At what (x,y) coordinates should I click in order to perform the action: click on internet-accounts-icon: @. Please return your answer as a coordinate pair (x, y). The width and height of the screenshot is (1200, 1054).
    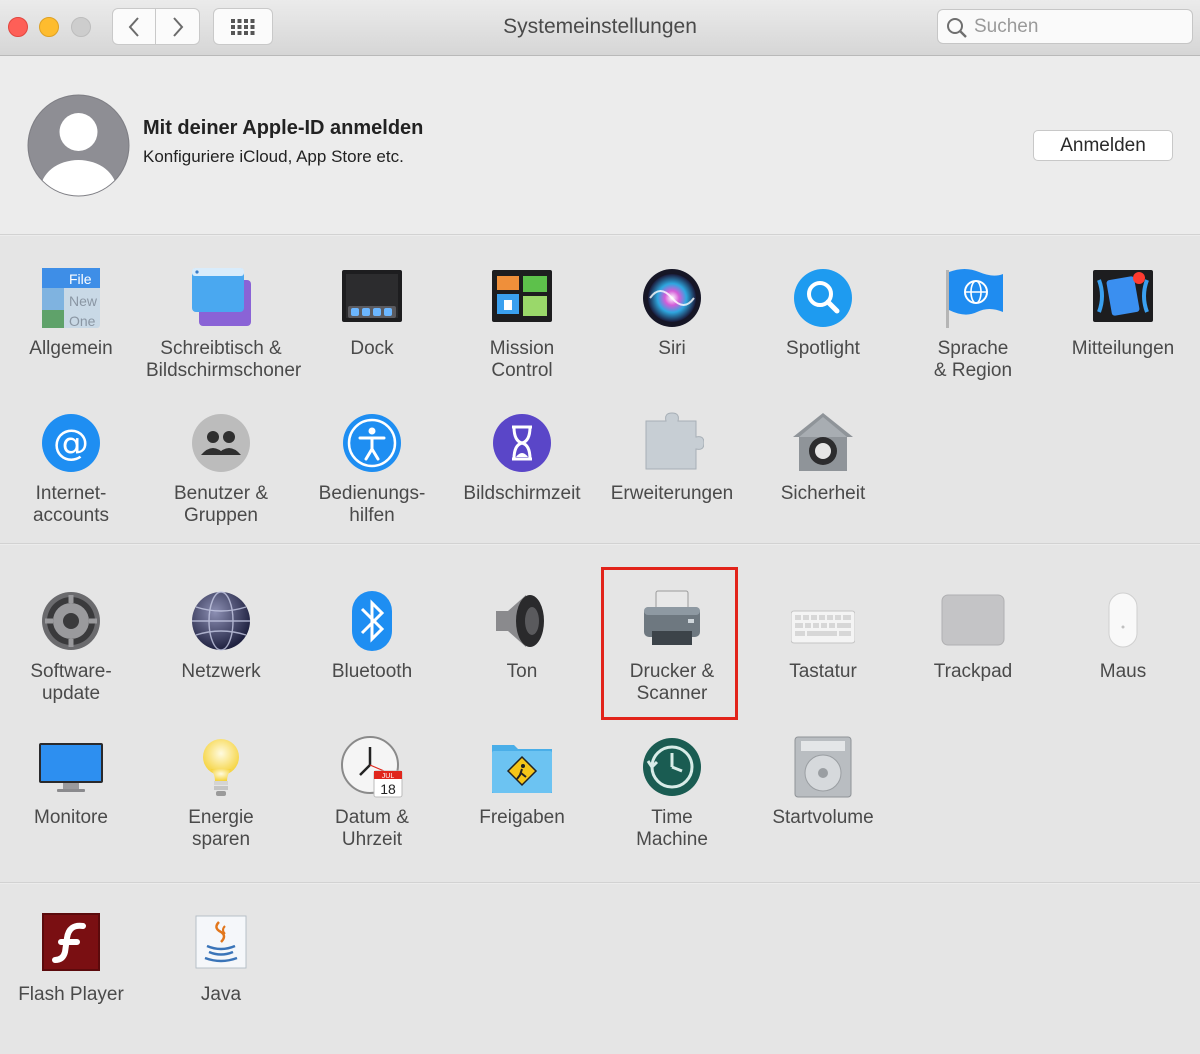
    Looking at the image, I should click on (71, 443).